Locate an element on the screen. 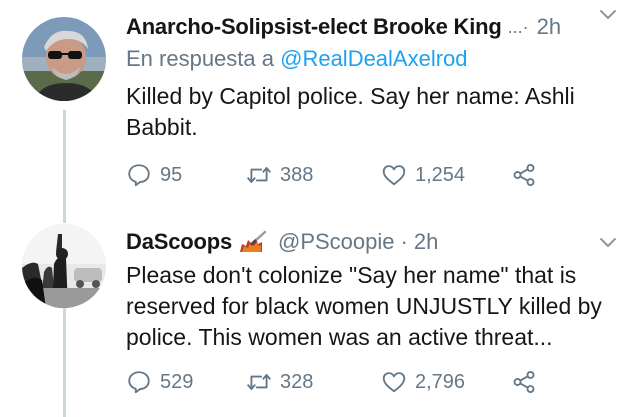 This screenshot has width=640, height=417. reply-count: 95 is located at coordinates (171, 174).